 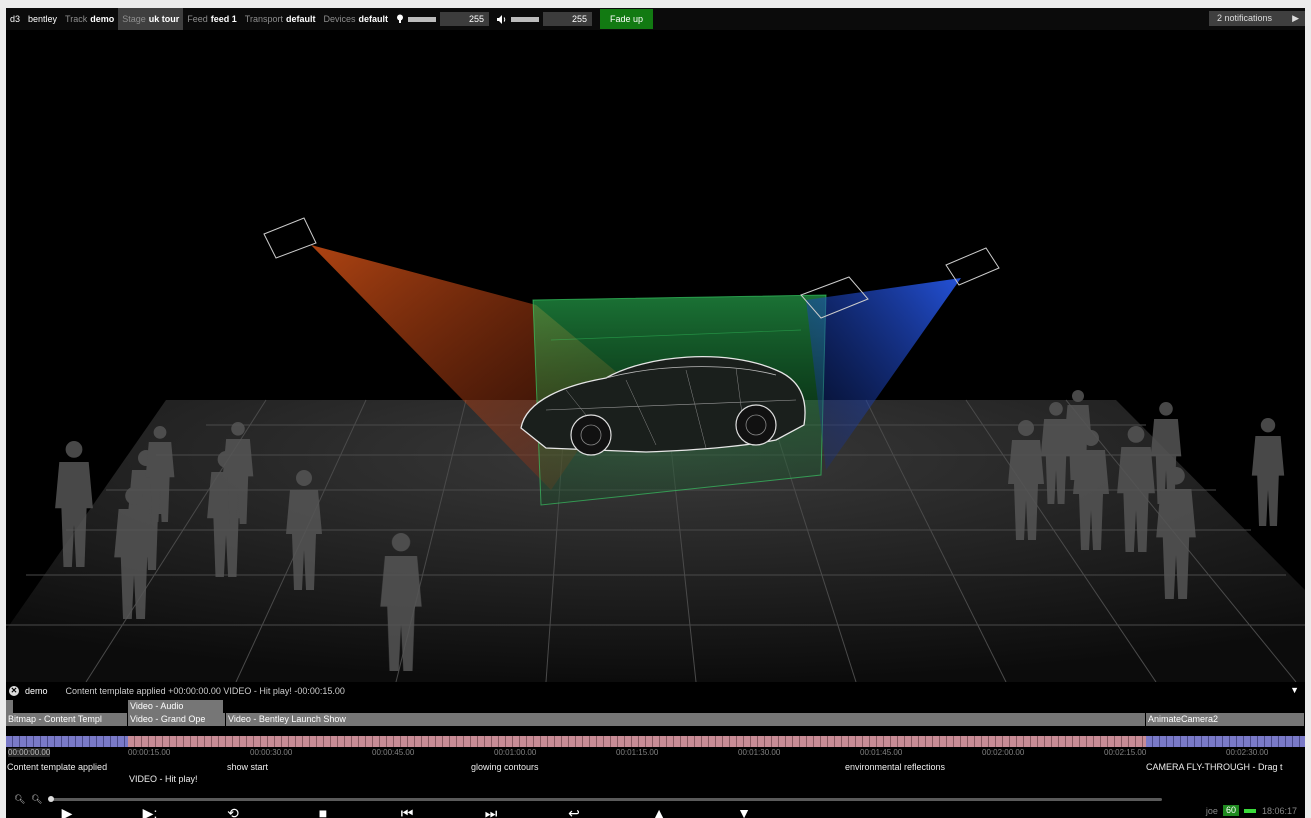 I want to click on layer-video-bentley-launch: Video - Bentley Launch Show, so click(x=686, y=719).